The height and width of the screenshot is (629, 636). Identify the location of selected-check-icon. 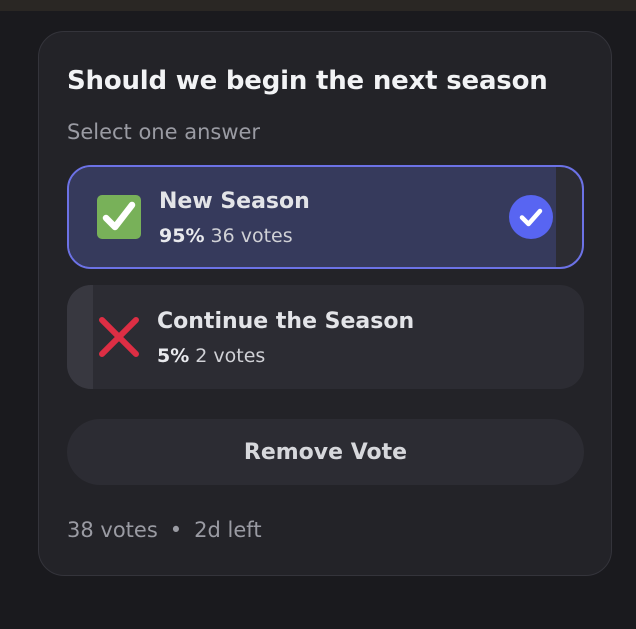
(531, 217).